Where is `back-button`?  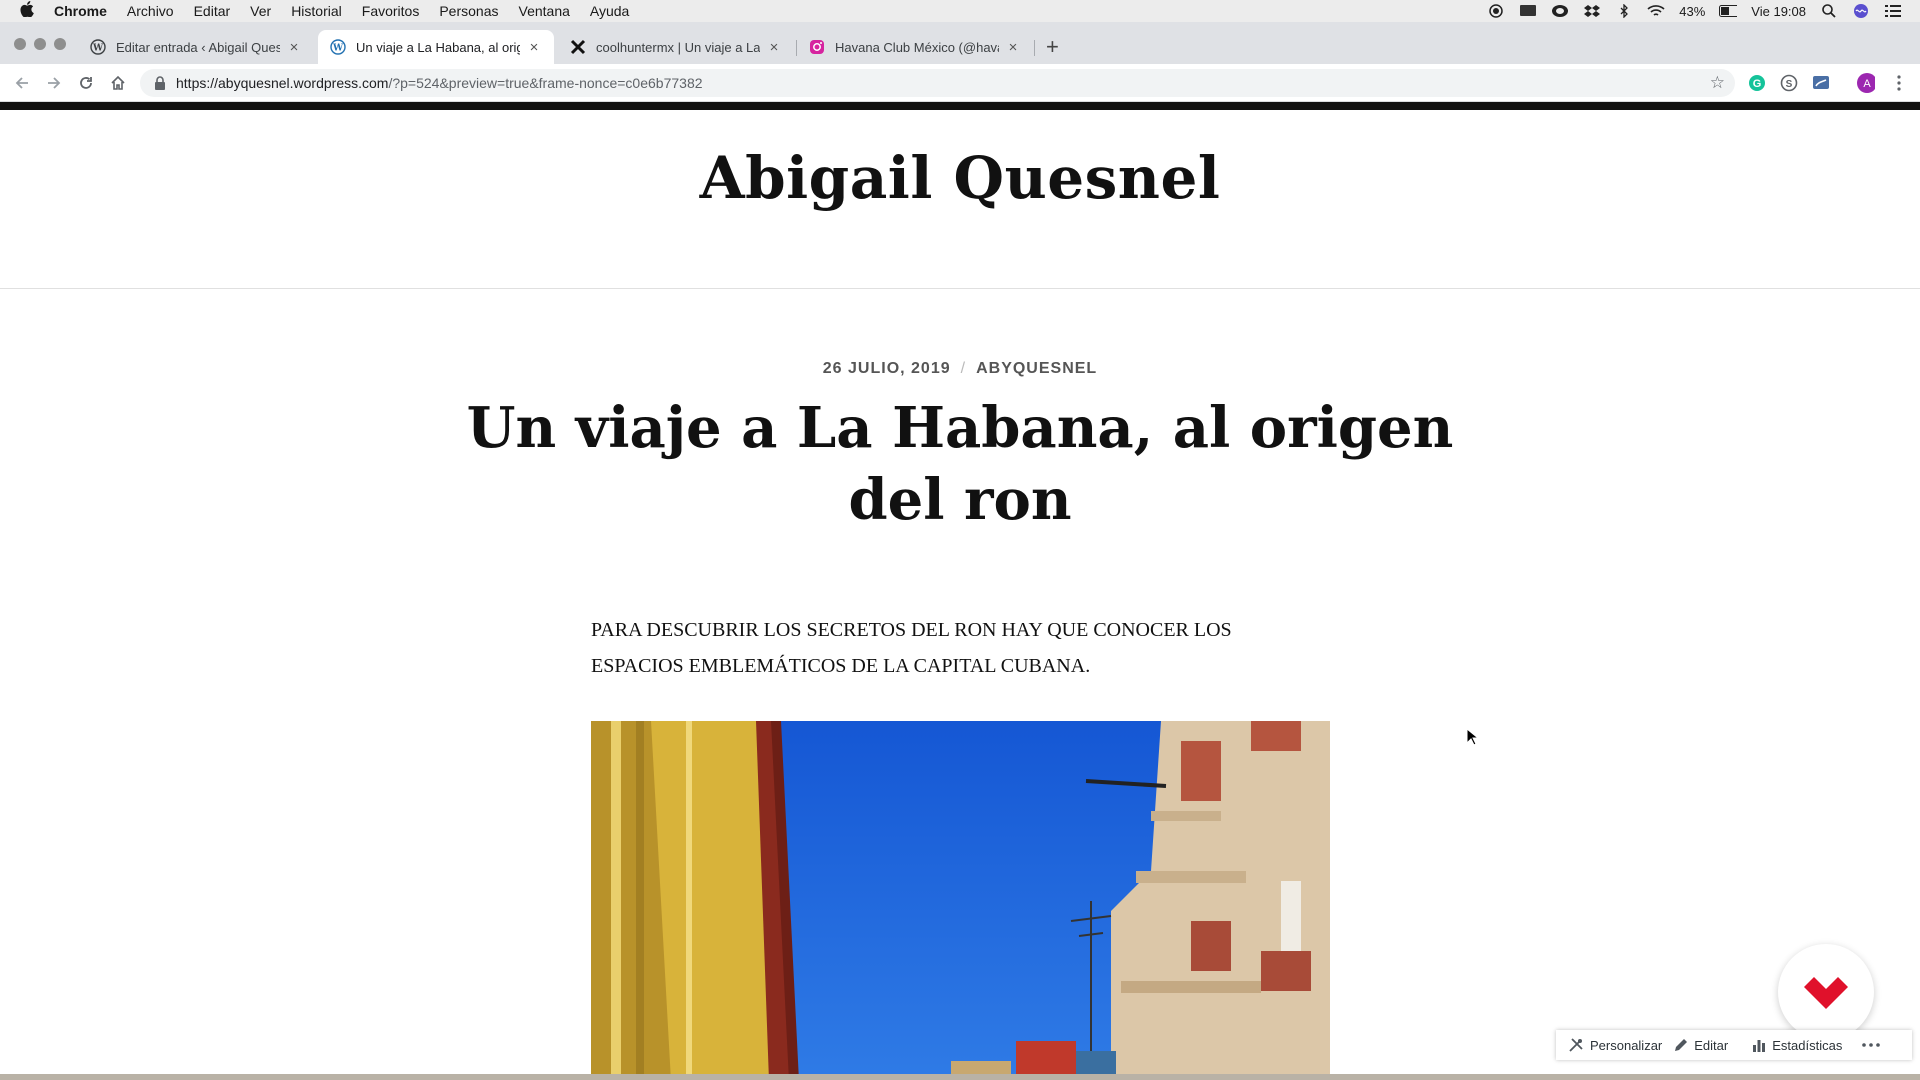 back-button is located at coordinates (22, 83).